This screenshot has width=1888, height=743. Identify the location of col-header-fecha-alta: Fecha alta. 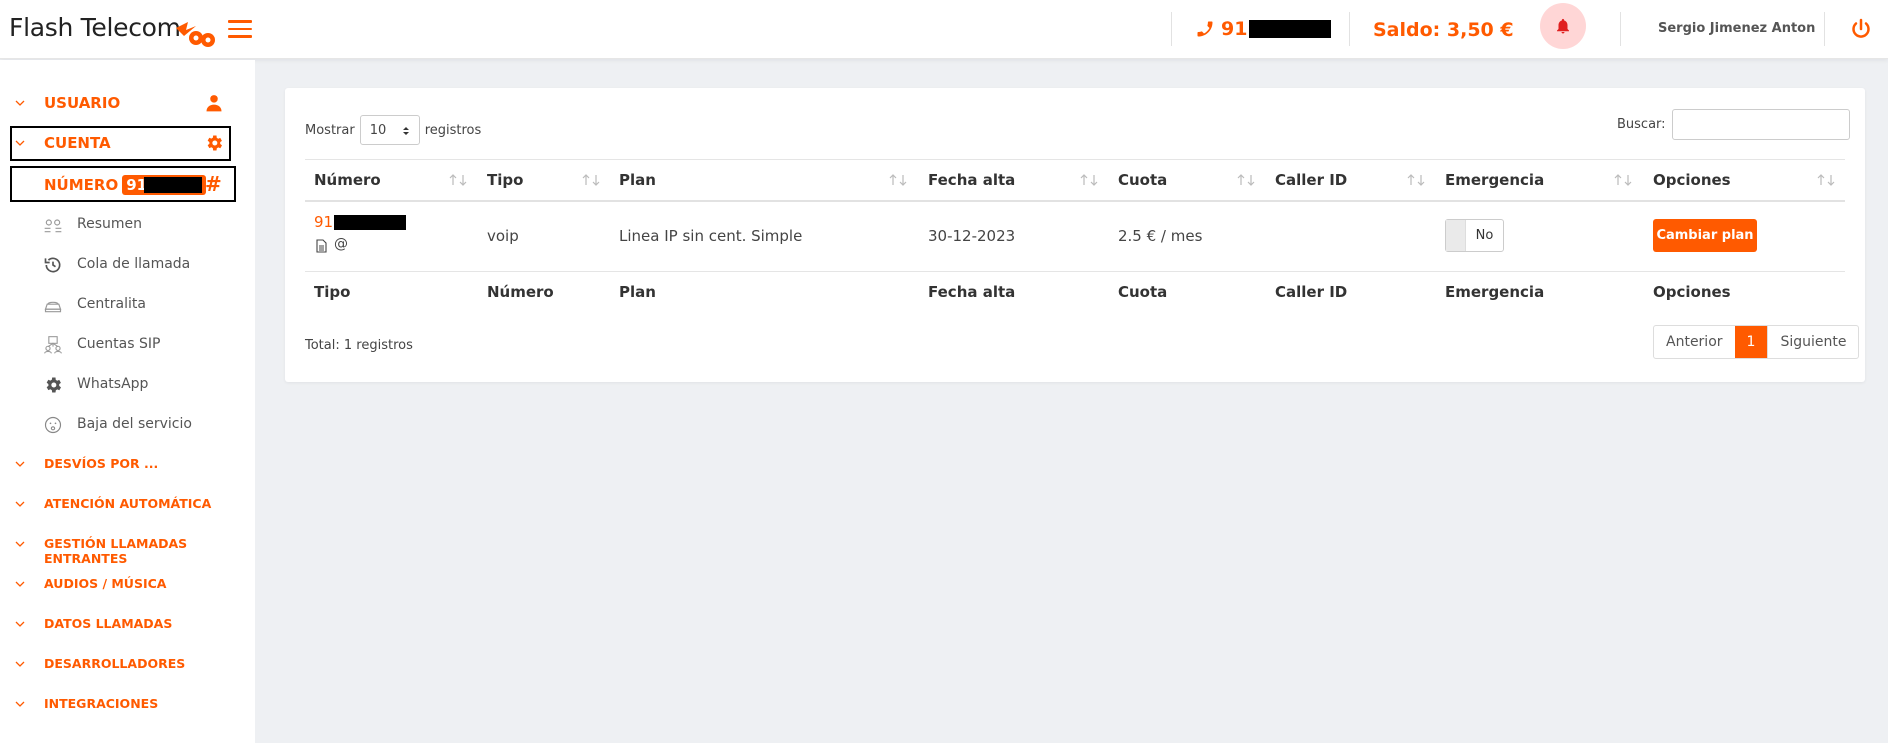
(971, 180).